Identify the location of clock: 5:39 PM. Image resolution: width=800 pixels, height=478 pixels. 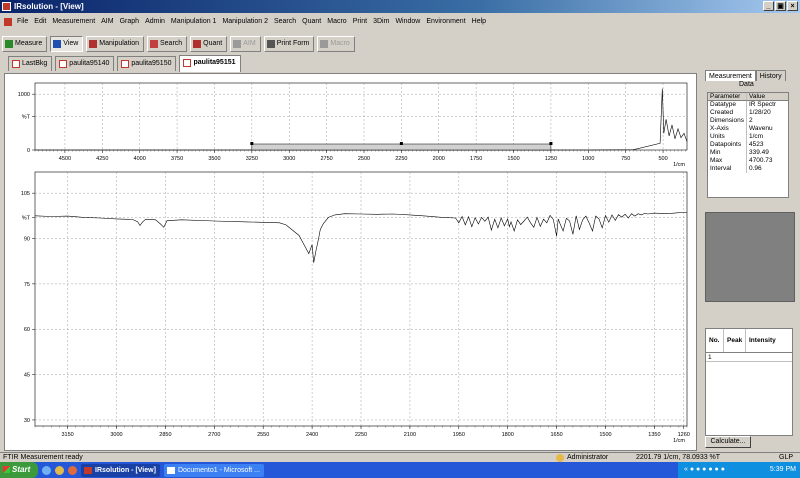
(782, 469).